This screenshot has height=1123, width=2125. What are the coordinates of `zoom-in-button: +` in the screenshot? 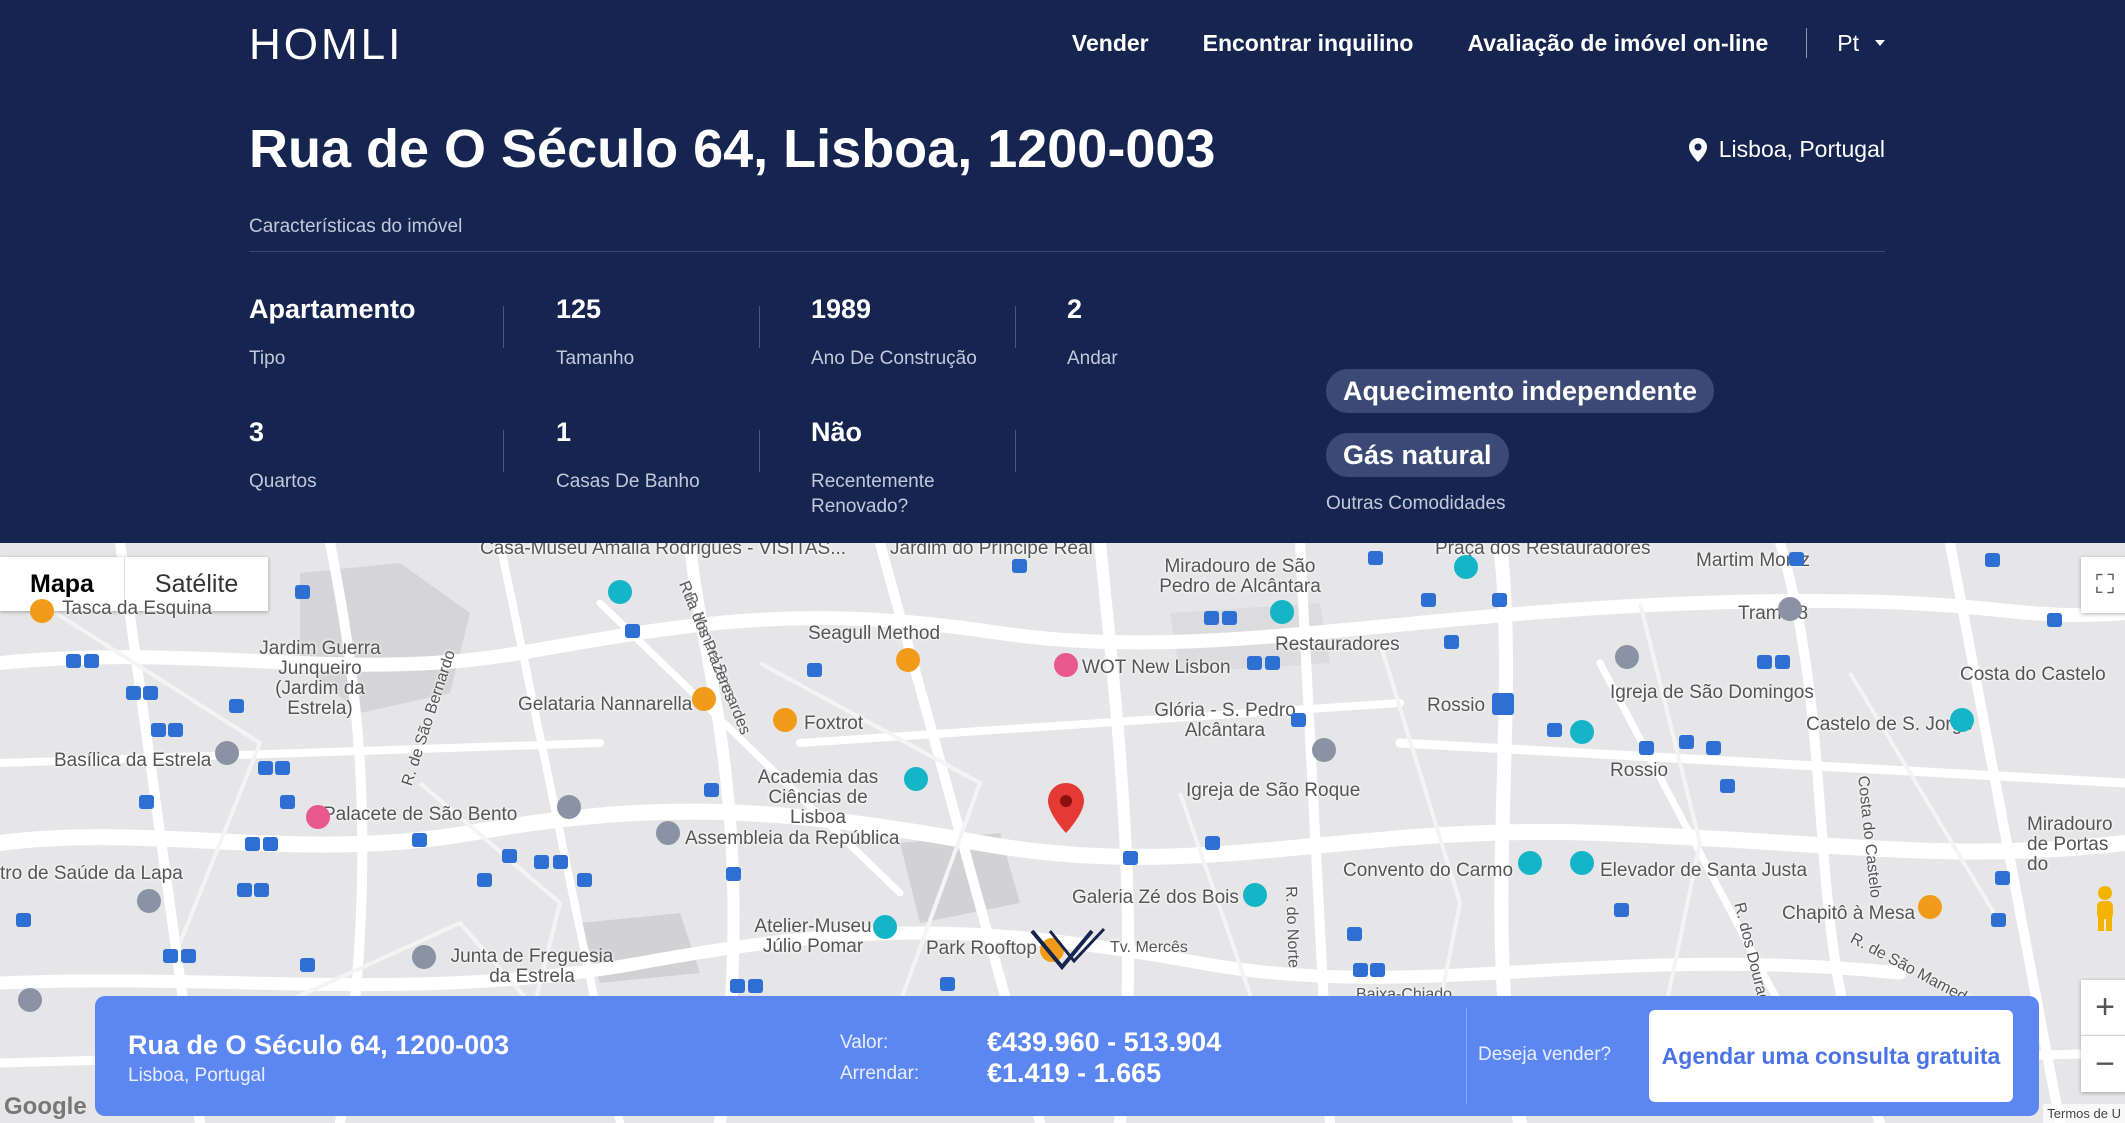 It's located at (2103, 1008).